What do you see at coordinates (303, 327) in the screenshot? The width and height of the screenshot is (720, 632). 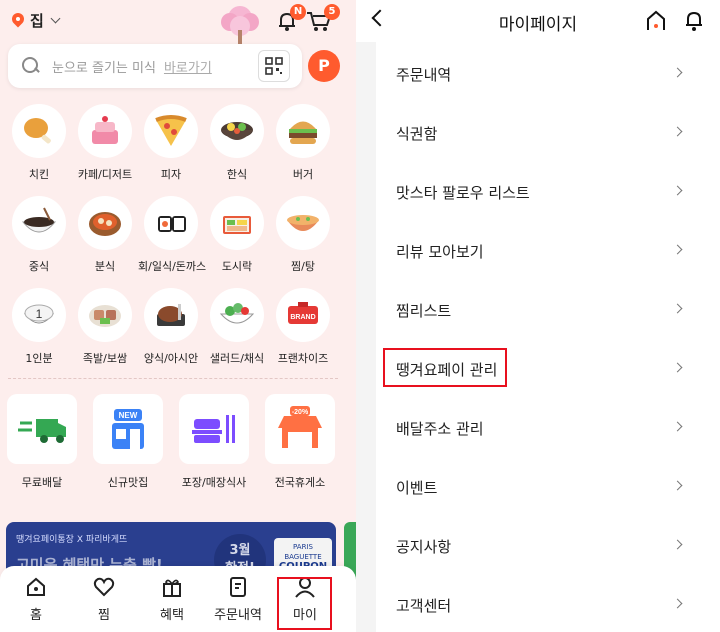 I see `category-item: BRAND 프랜차이즈` at bounding box center [303, 327].